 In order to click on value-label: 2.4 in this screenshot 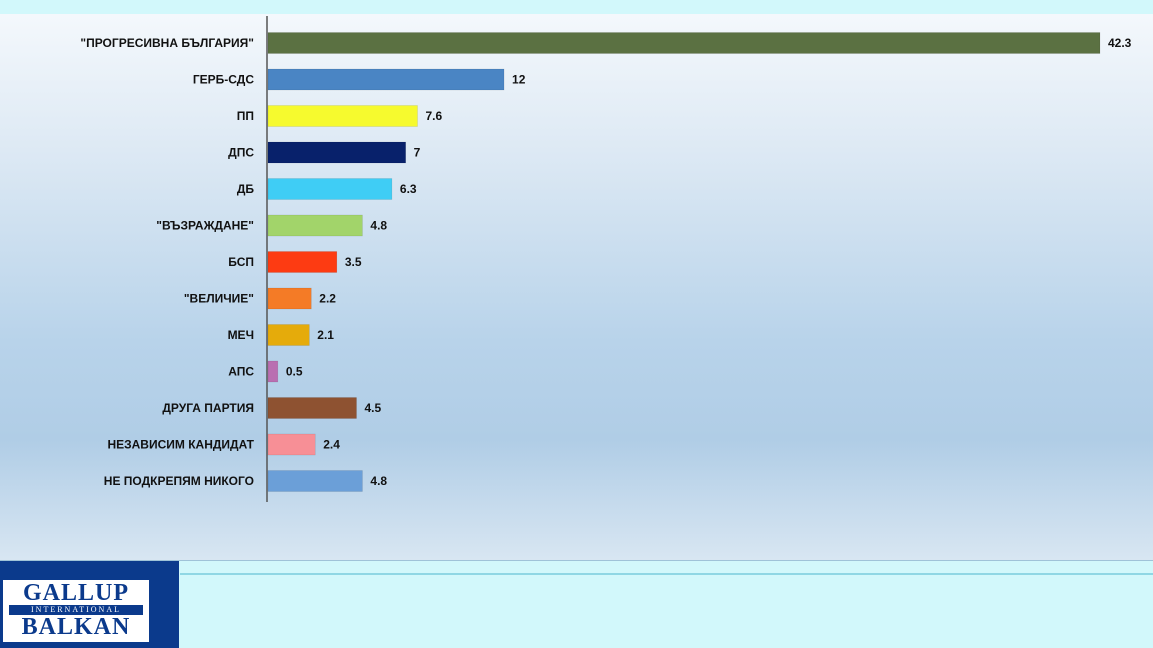, I will do `click(331, 445)`.